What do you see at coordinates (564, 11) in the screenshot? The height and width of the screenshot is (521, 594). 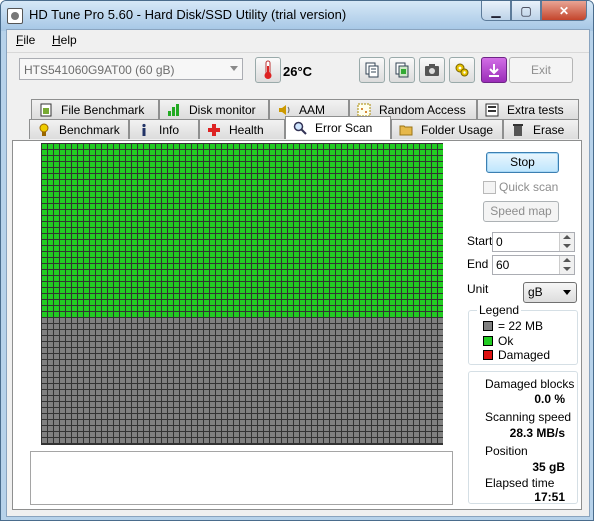 I see `close-button: ✕` at bounding box center [564, 11].